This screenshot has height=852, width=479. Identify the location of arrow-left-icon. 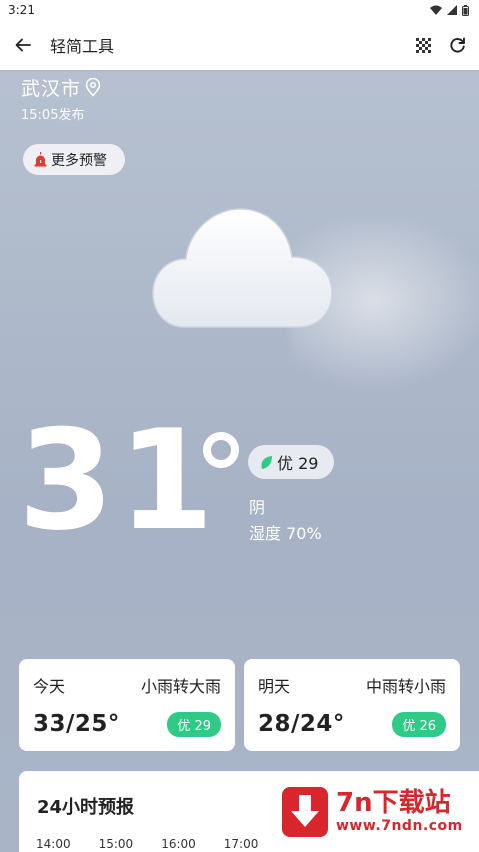
(23, 45).